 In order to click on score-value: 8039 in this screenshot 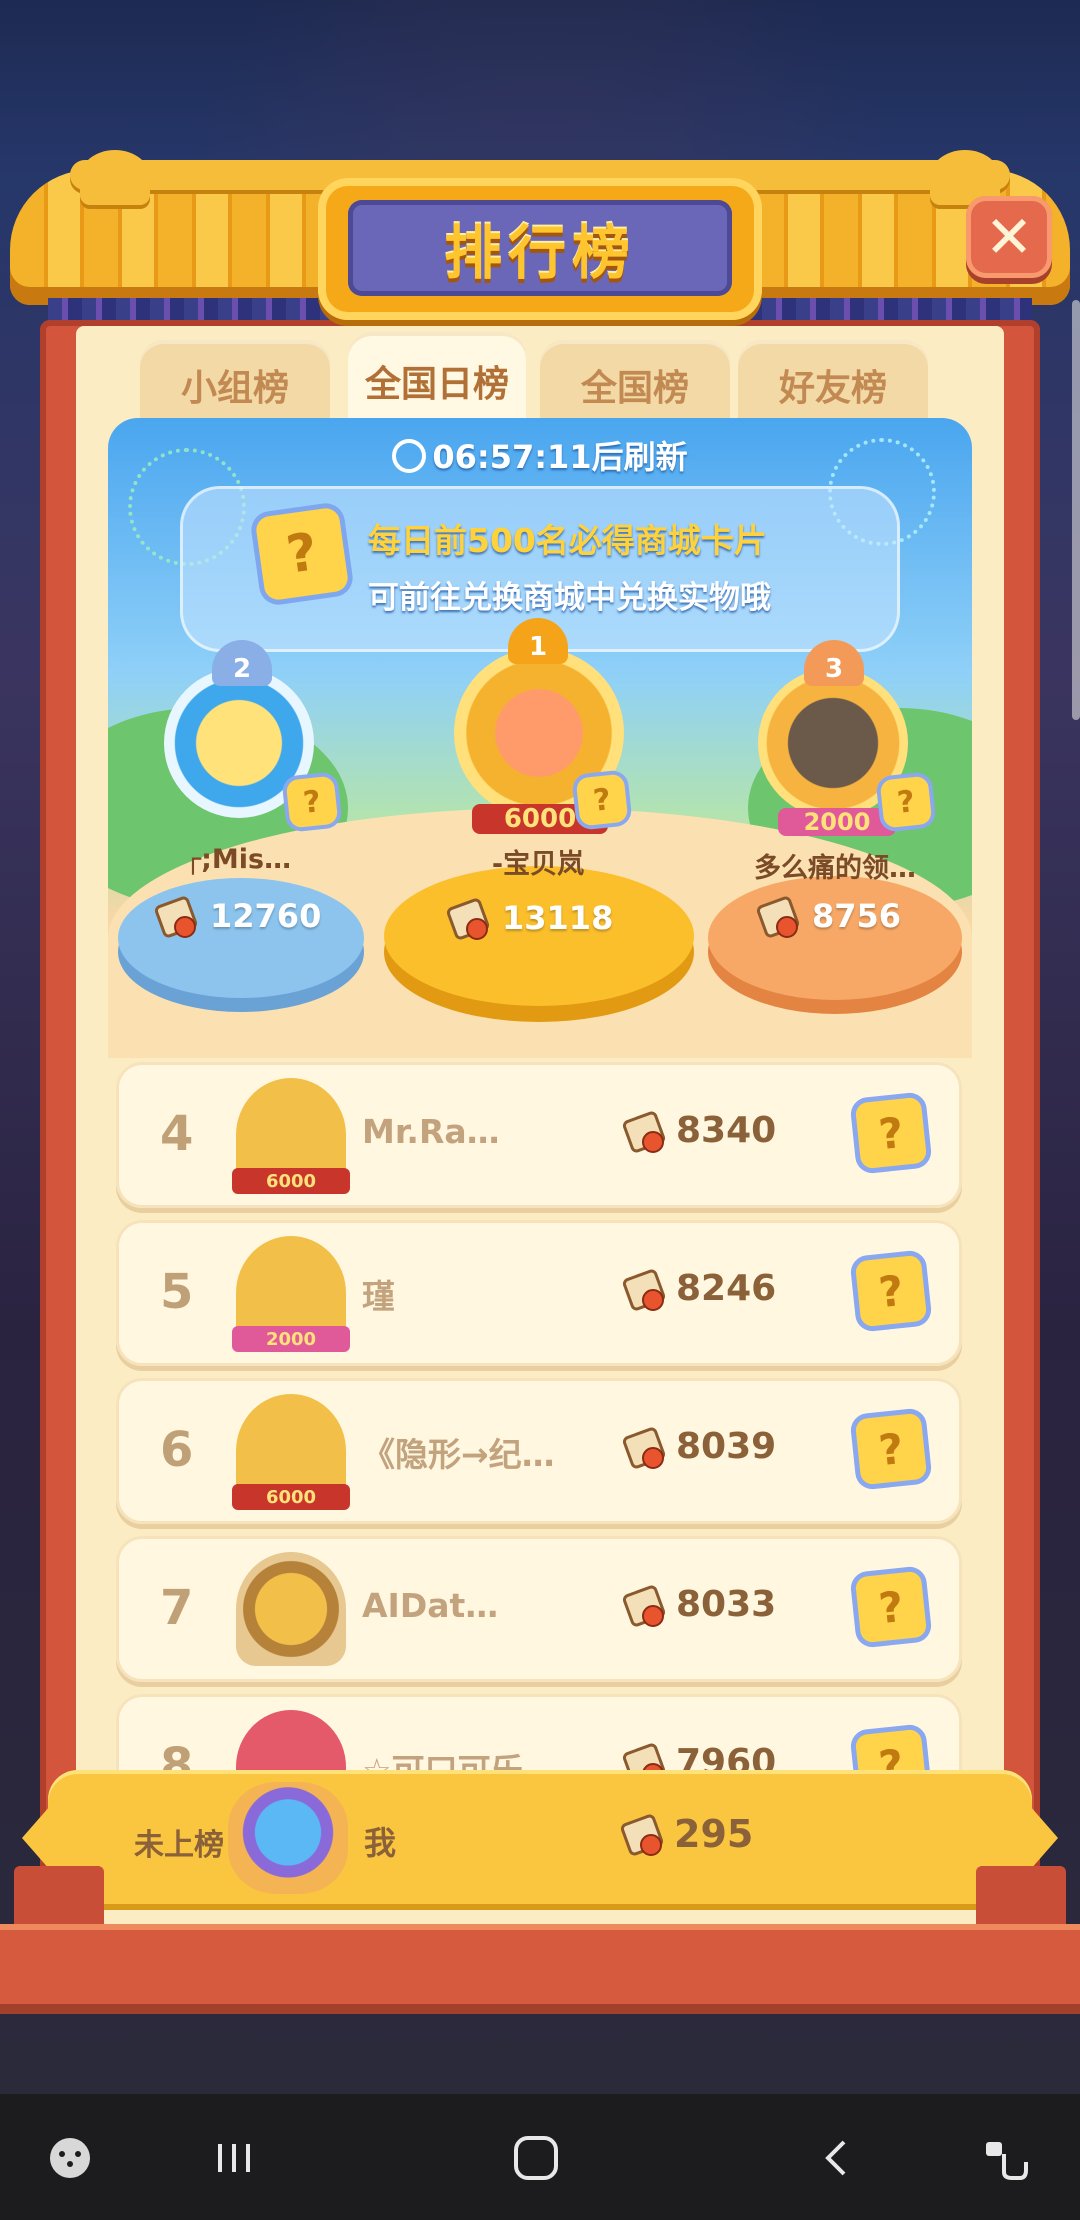, I will do `click(726, 1446)`.